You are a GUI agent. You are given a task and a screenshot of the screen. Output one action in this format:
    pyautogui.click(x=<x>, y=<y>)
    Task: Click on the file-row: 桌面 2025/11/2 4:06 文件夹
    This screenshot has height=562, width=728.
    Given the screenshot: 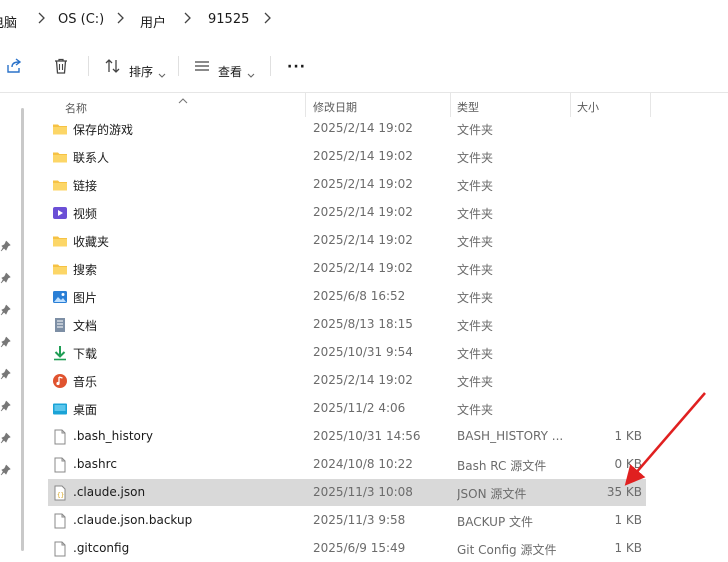 What is the action you would take?
    pyautogui.click(x=347, y=408)
    